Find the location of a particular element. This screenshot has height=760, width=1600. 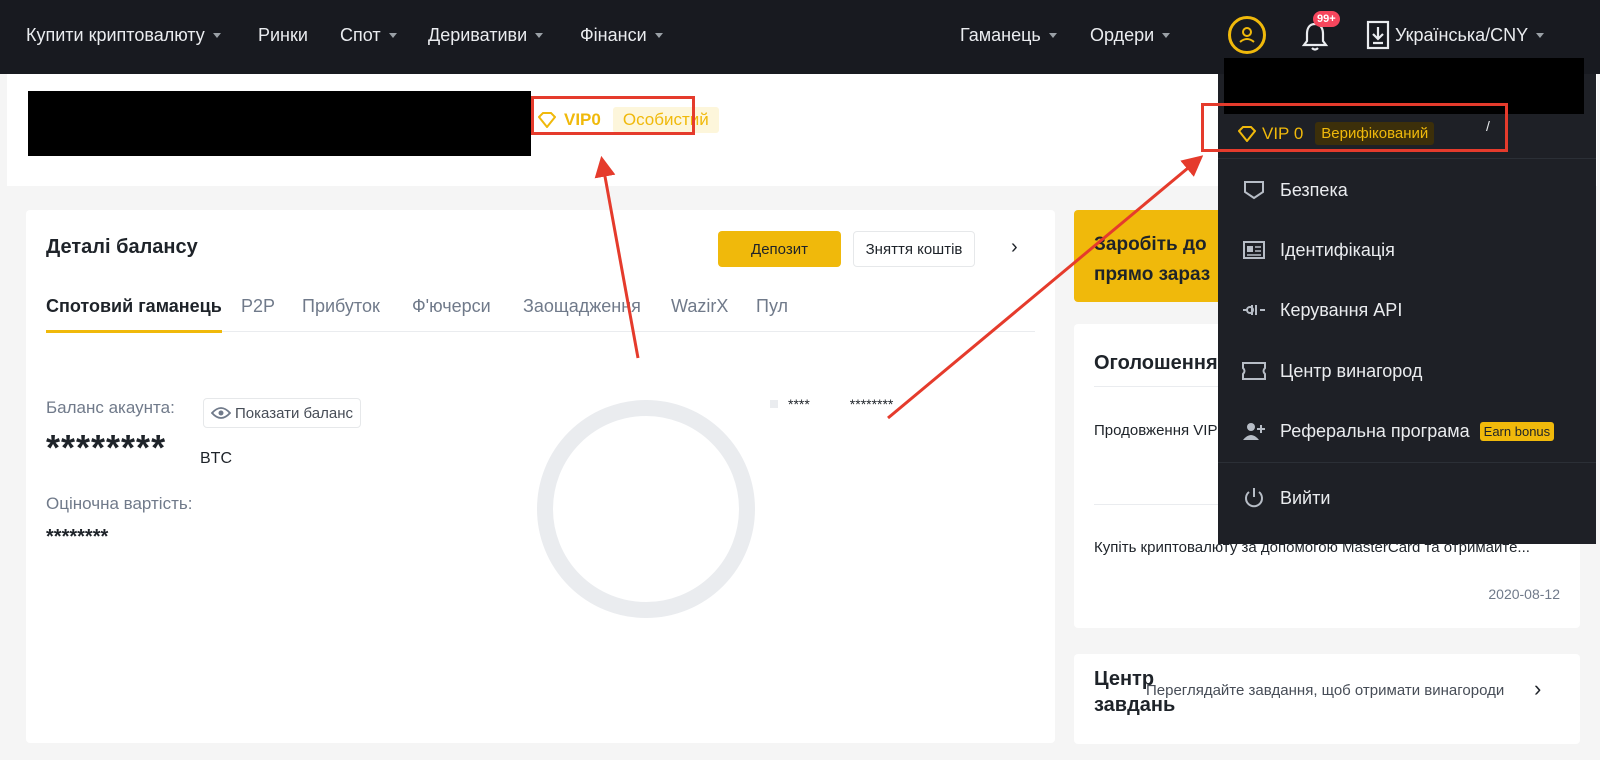

menu-item-referral: Реферальна програма Earn bonus is located at coordinates (1398, 431).